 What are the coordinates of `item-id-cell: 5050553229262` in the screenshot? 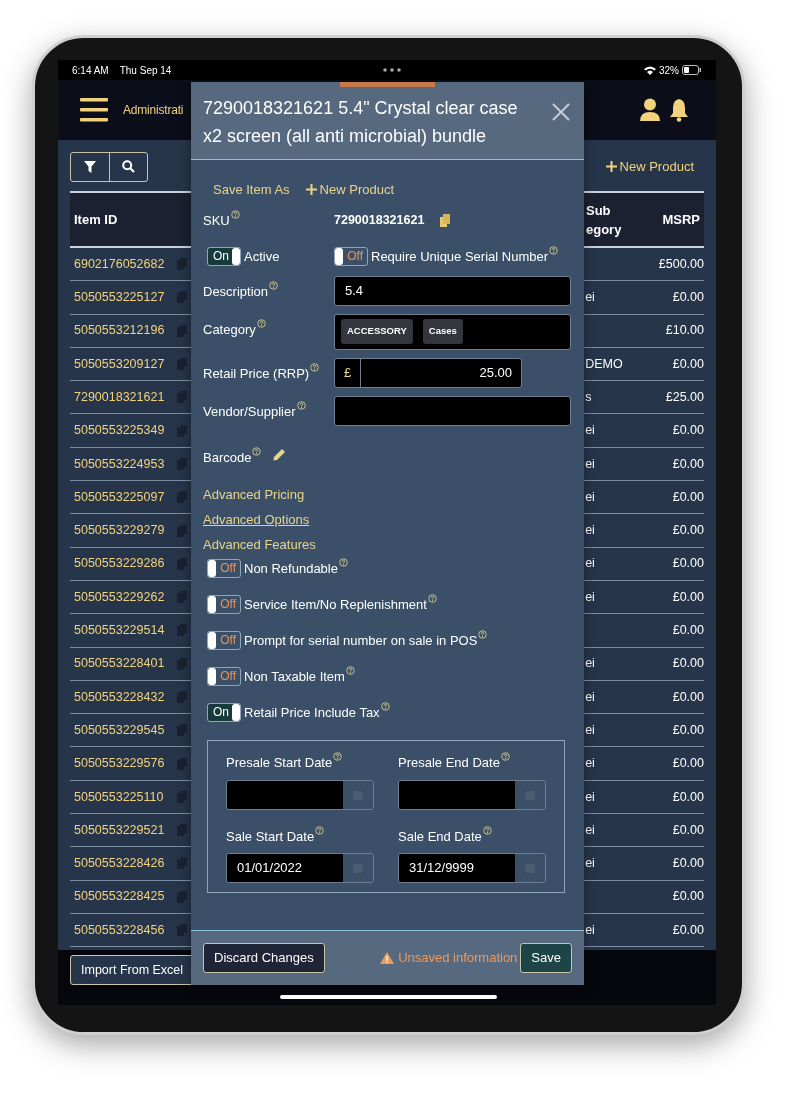 It's located at (123, 597).